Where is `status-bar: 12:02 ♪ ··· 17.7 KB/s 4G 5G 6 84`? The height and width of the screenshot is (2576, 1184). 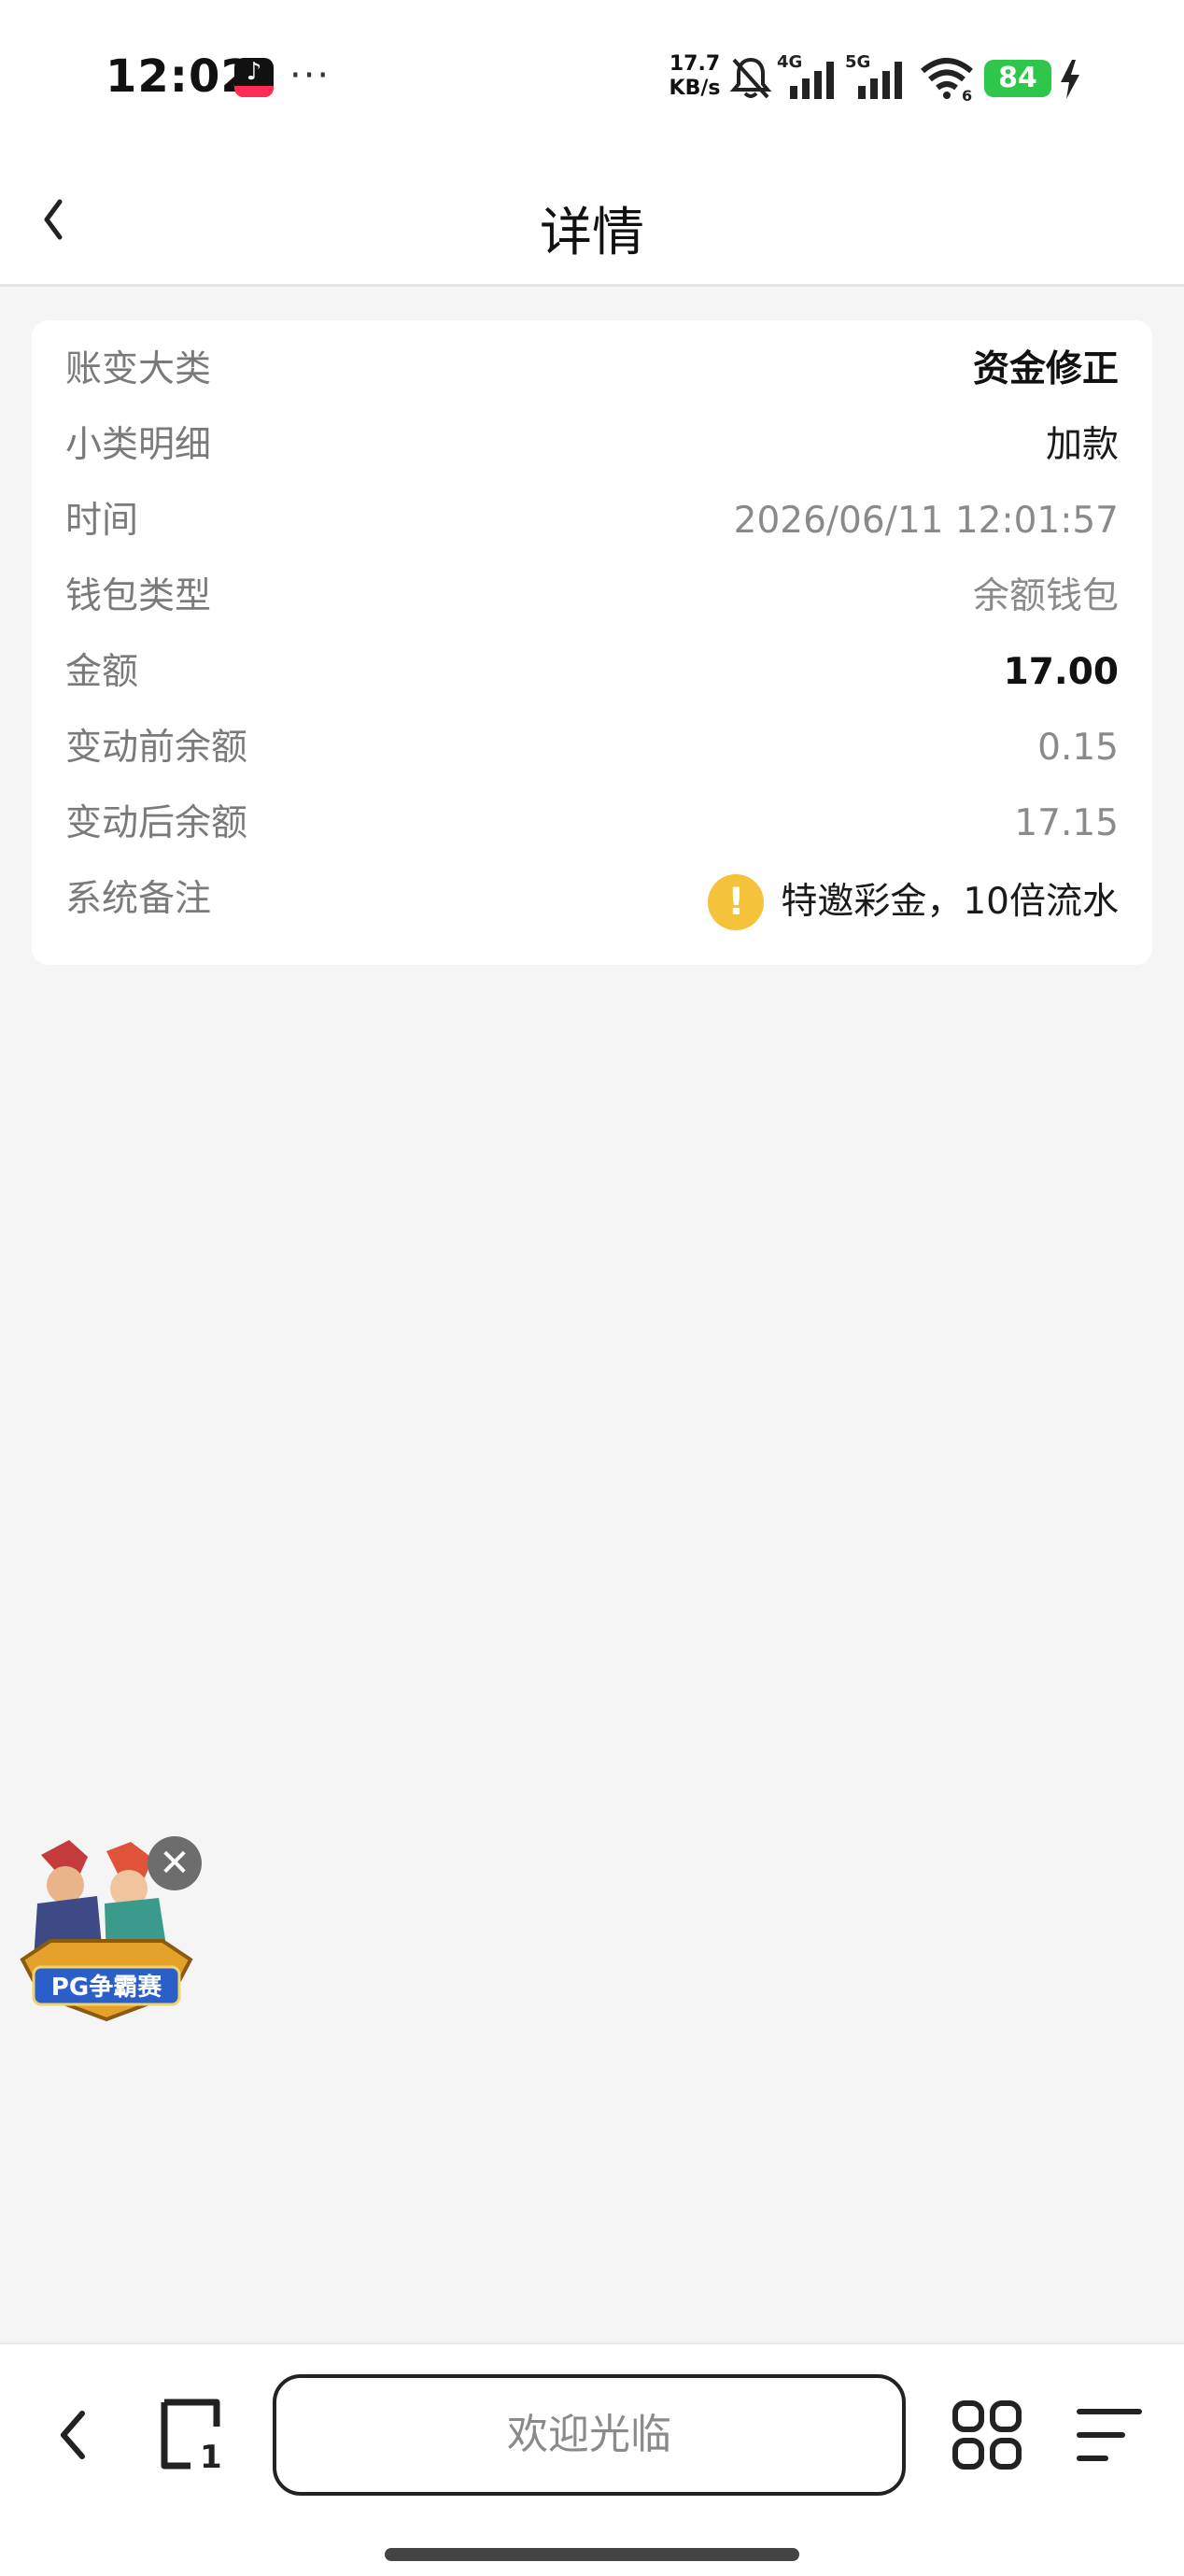 status-bar: 12:02 ♪ ··· 17.7 KB/s 4G 5G 6 84 is located at coordinates (592, 79).